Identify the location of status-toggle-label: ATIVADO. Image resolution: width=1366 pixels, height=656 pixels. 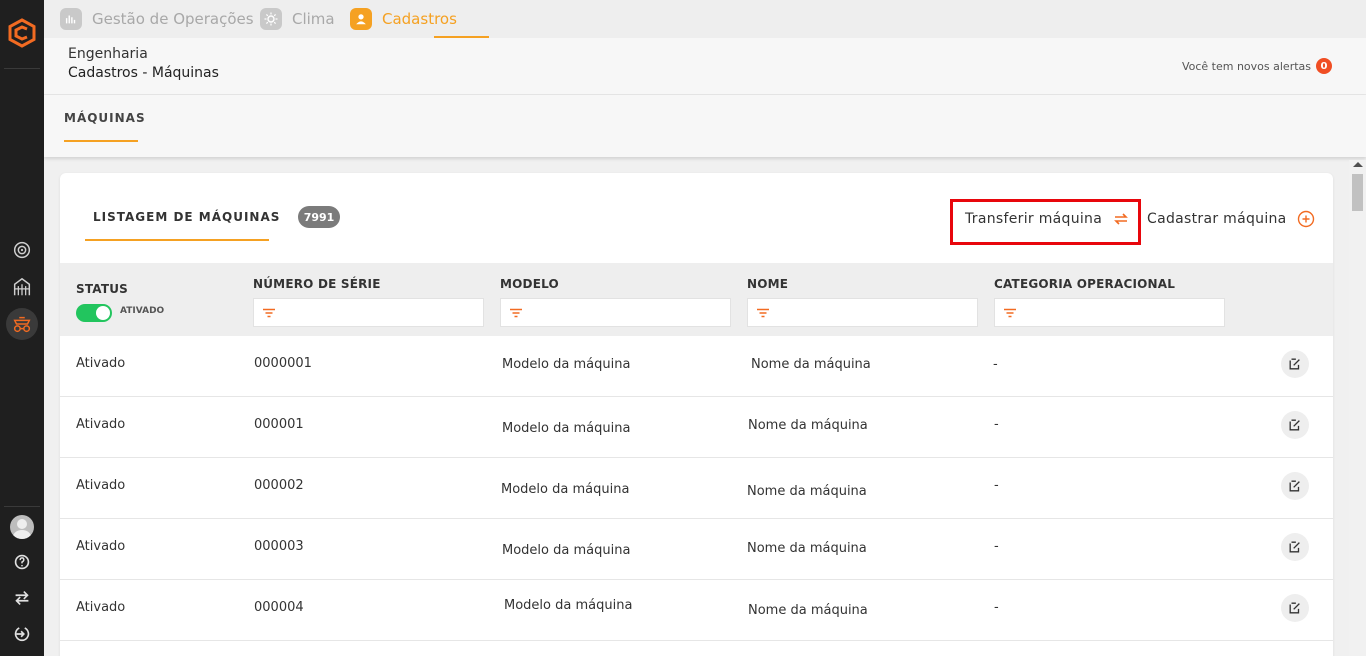
(142, 311).